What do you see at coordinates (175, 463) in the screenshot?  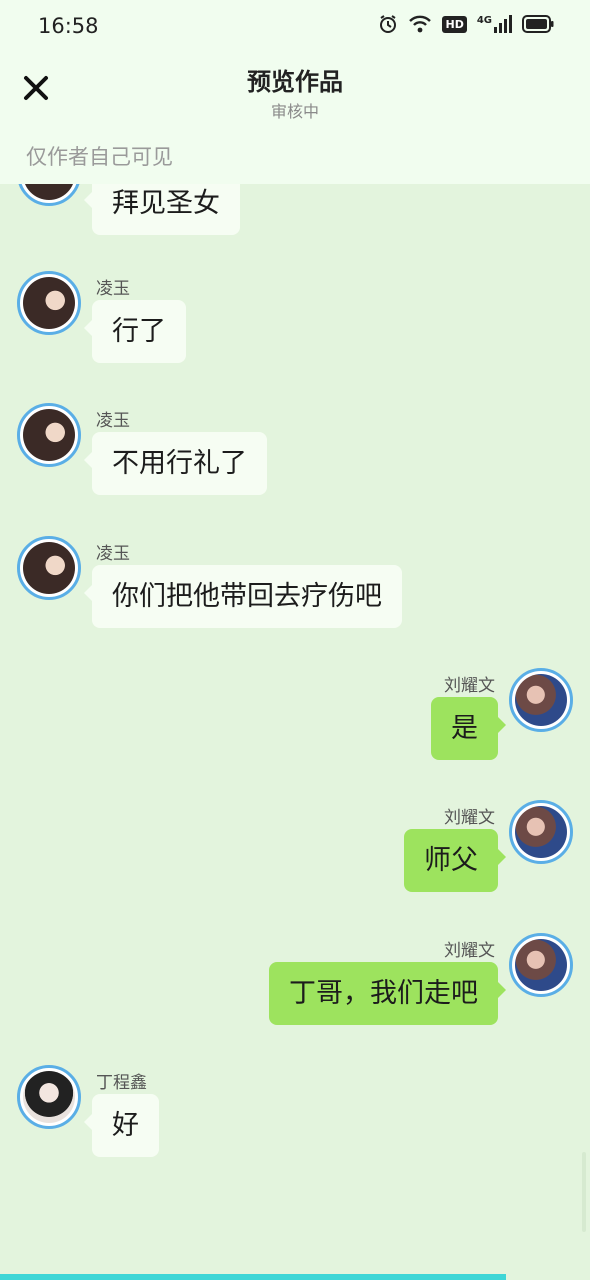 I see `message-bubble: 不用行礼了` at bounding box center [175, 463].